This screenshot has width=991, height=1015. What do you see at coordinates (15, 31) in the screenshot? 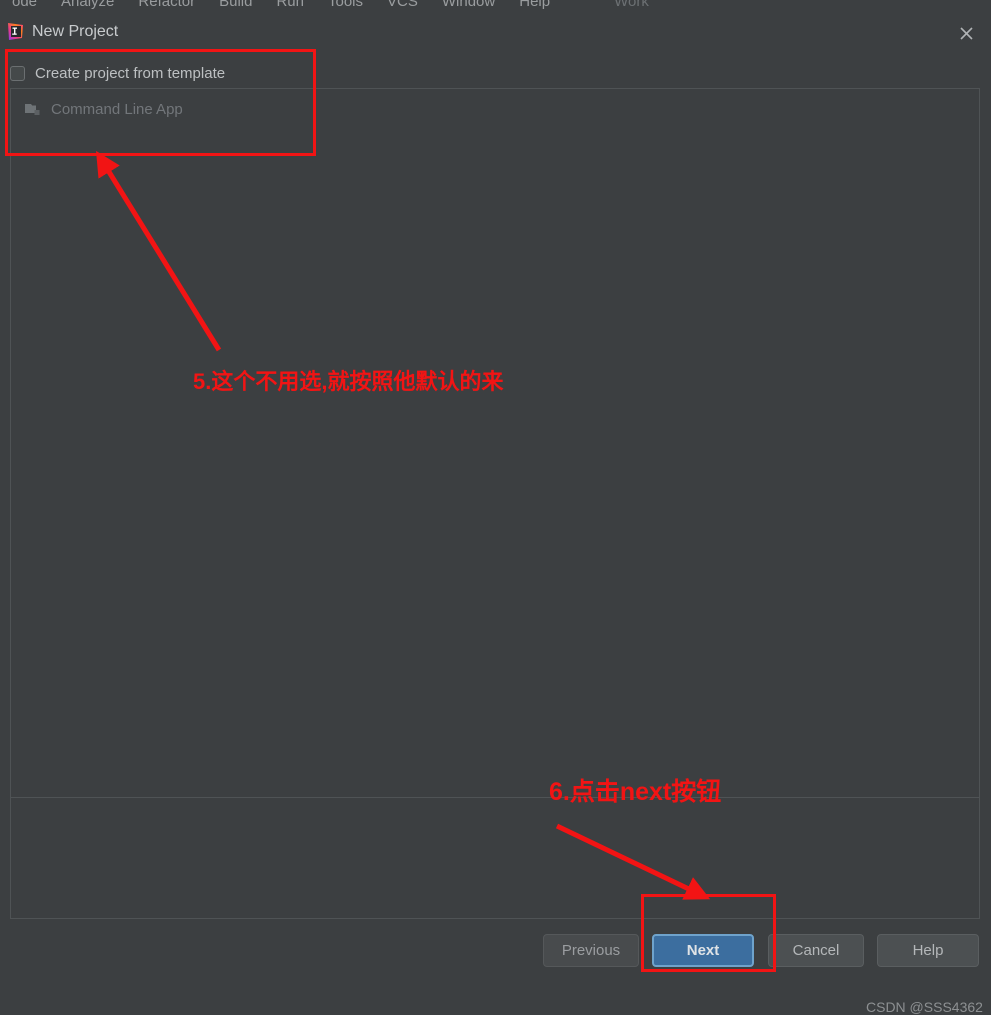
I see `intellij-idea-icon` at bounding box center [15, 31].